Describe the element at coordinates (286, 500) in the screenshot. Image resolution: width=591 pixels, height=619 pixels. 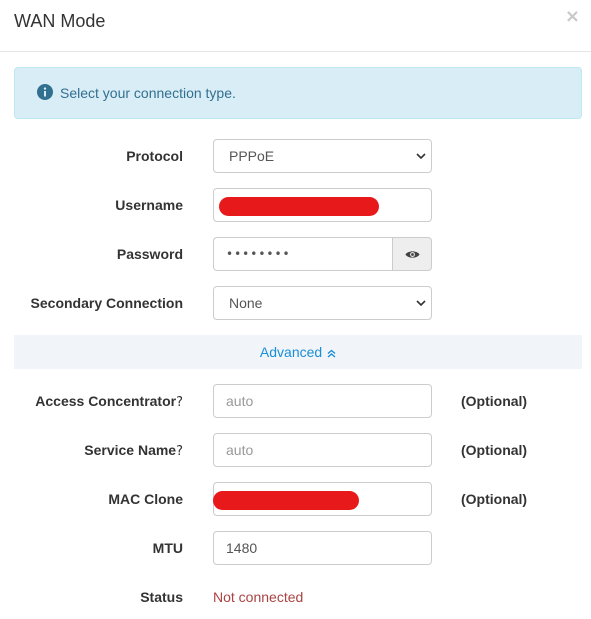
I see `mac-clone-redaction` at that location.